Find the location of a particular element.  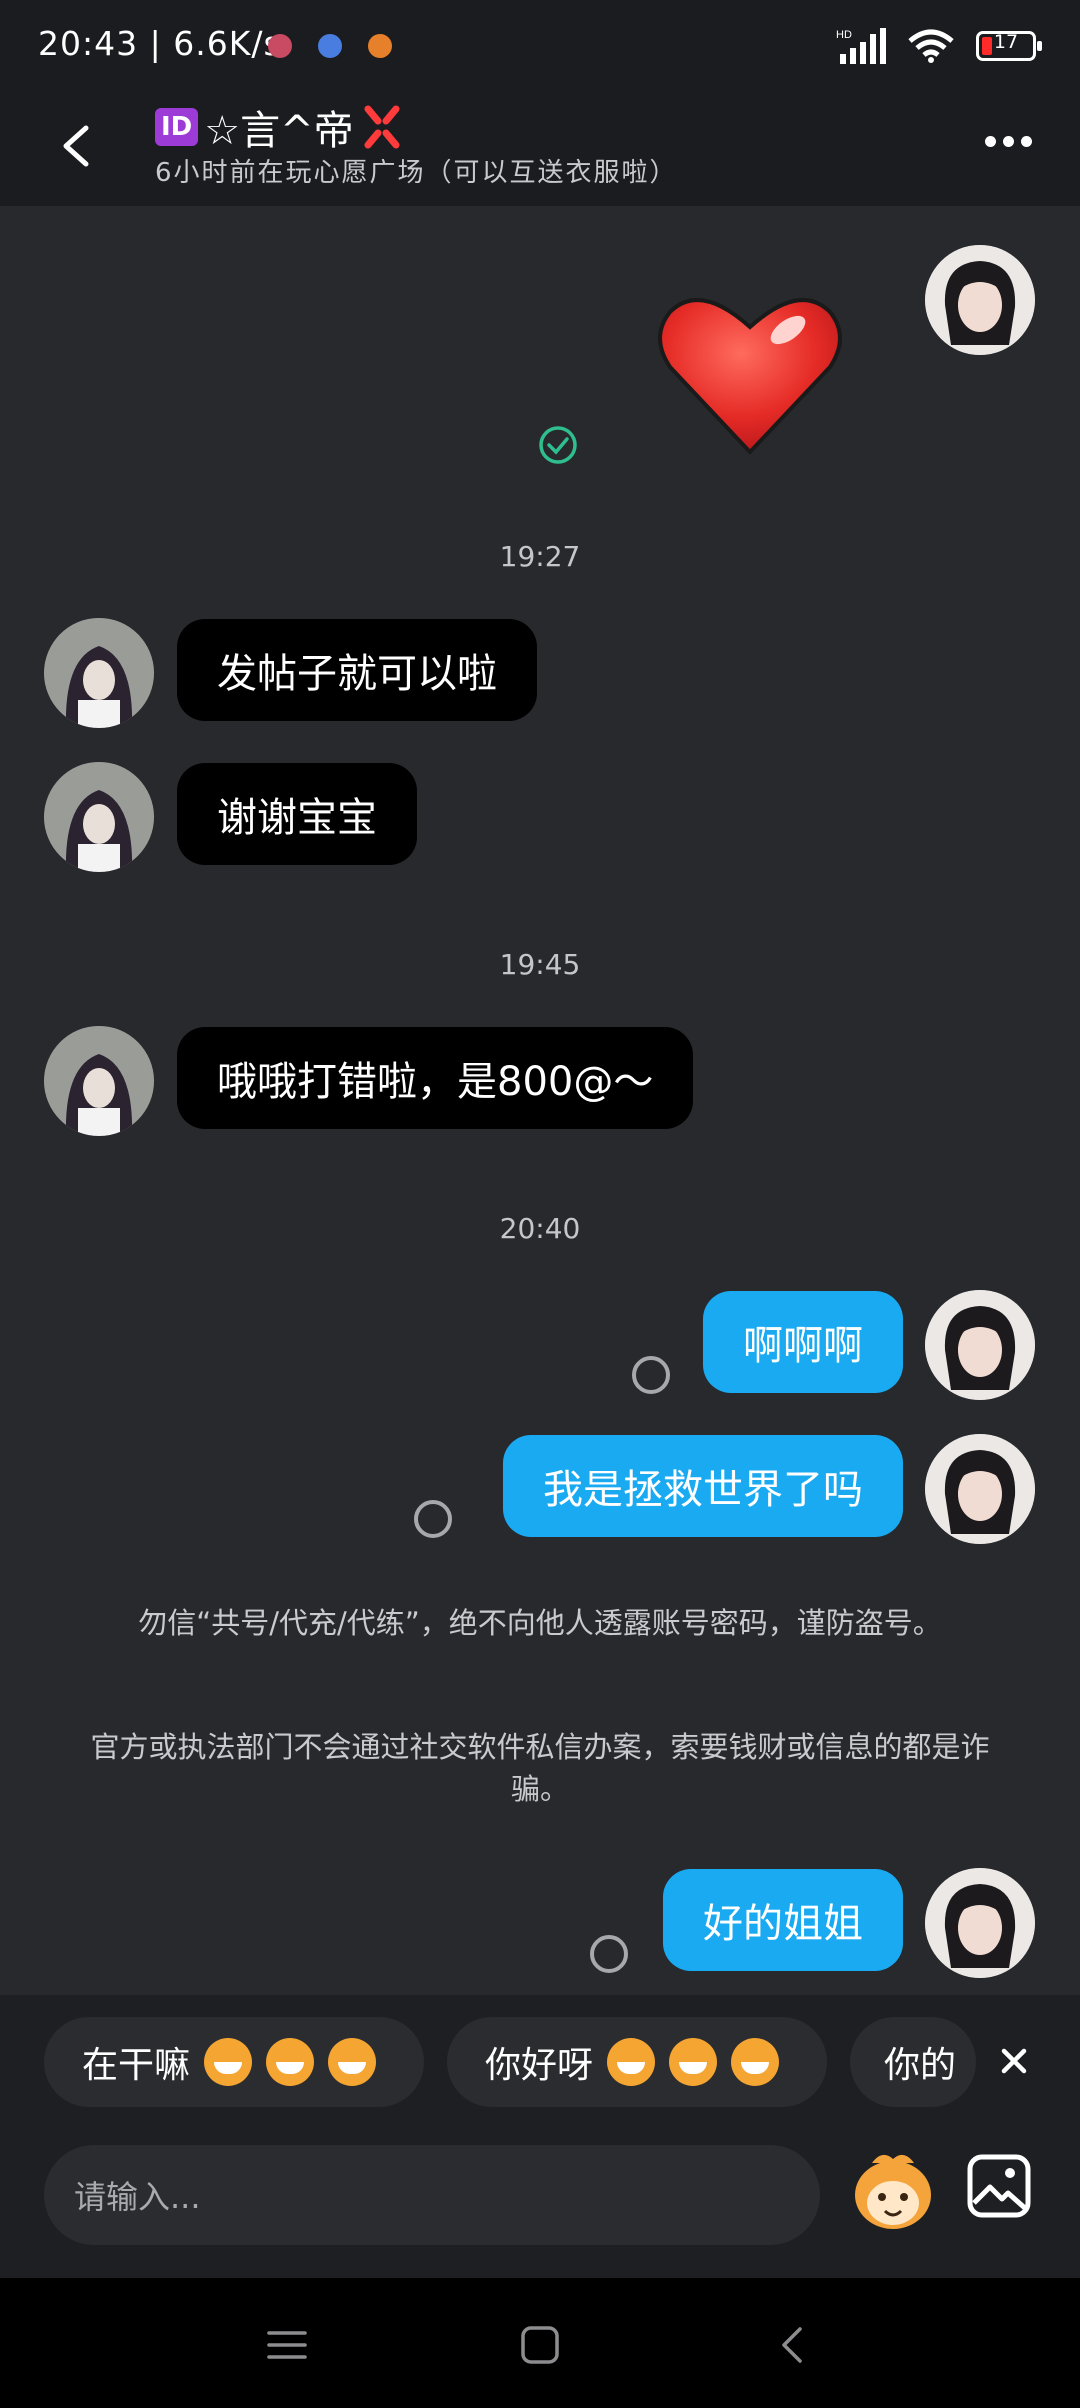

battery-icon: 17 is located at coordinates (1009, 46).